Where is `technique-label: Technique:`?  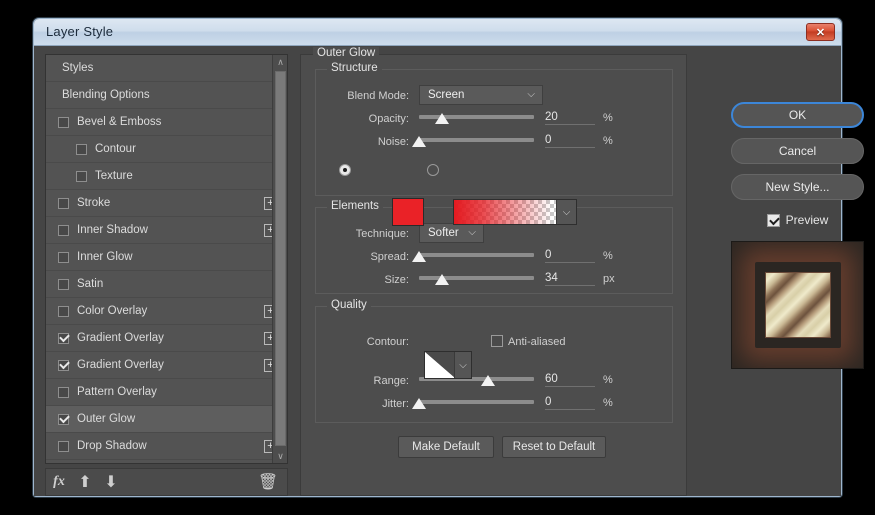
technique-label: Technique: is located at coordinates (382, 234).